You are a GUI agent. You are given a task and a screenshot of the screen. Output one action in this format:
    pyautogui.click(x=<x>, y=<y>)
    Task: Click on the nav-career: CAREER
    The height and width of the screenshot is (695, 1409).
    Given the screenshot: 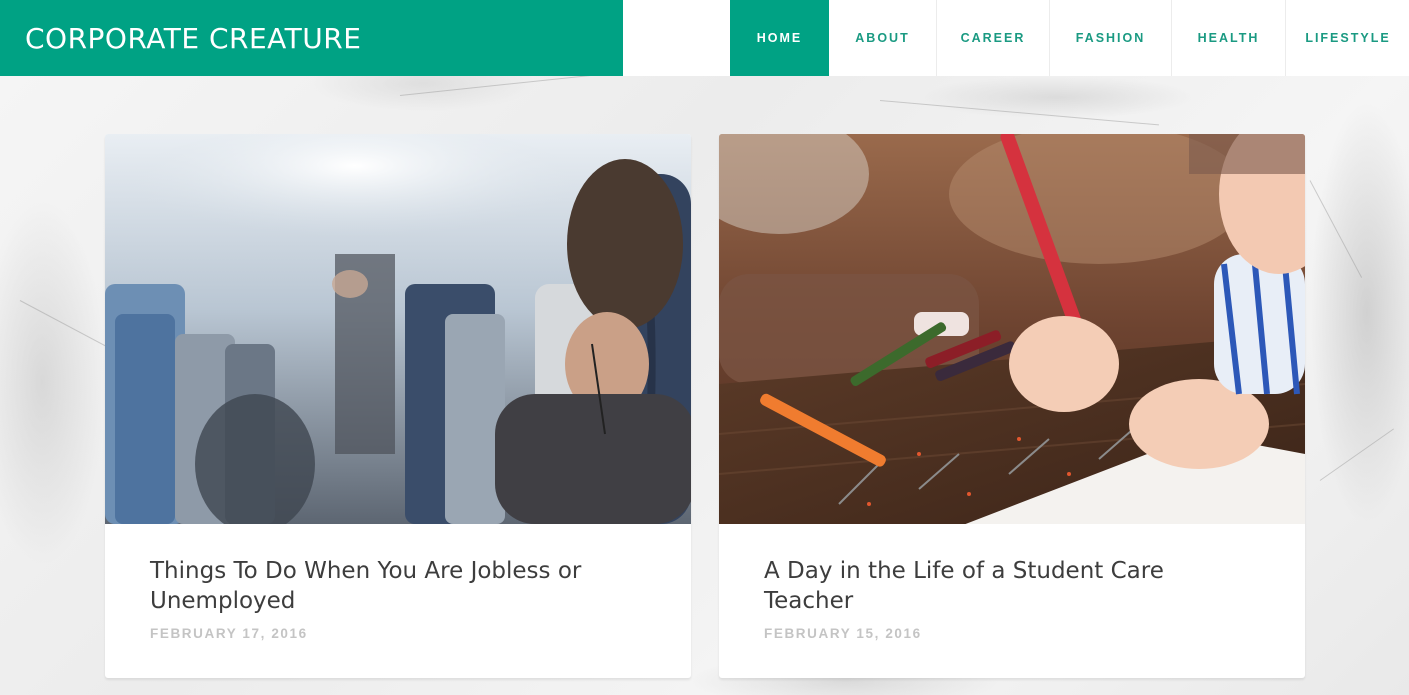 What is the action you would take?
    pyautogui.click(x=993, y=38)
    